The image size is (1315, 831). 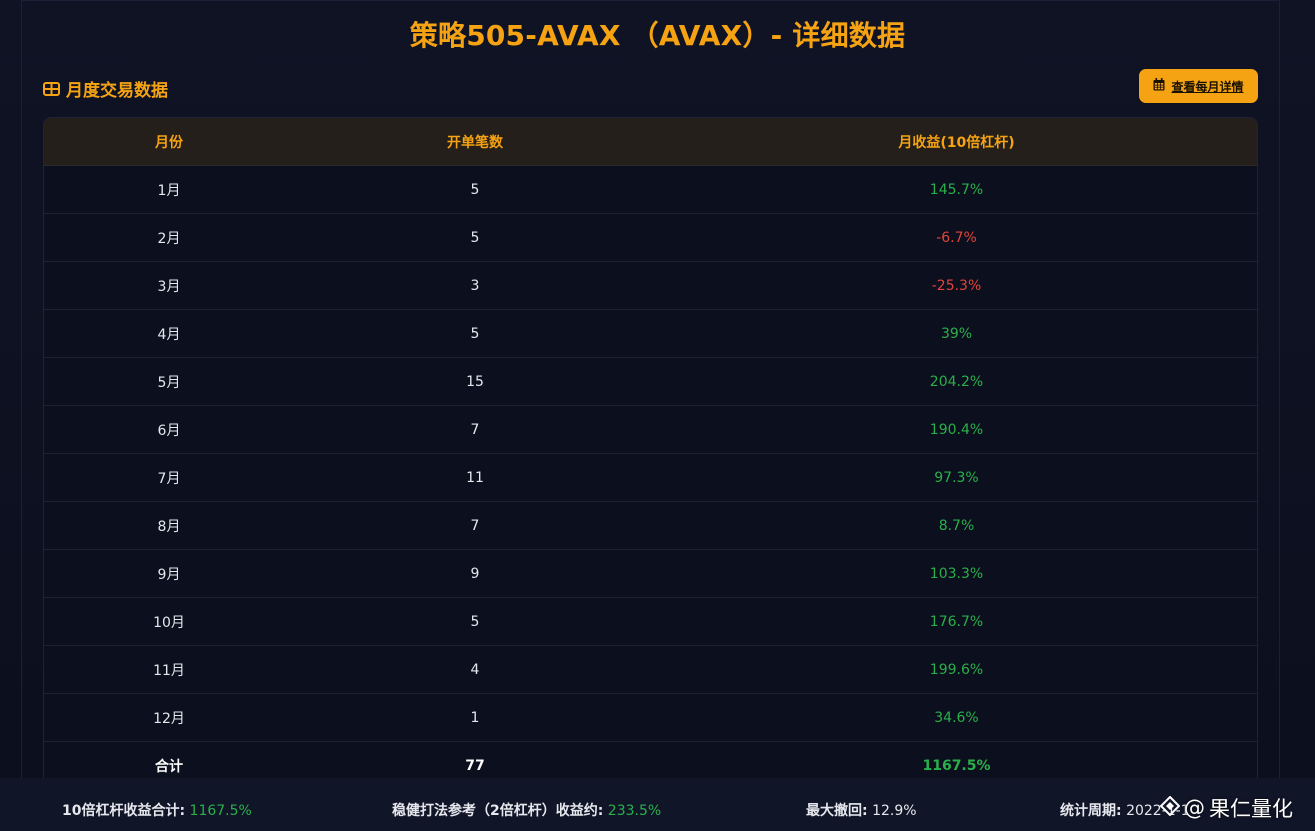 I want to click on cell-return: 103.3%, so click(x=956, y=573).